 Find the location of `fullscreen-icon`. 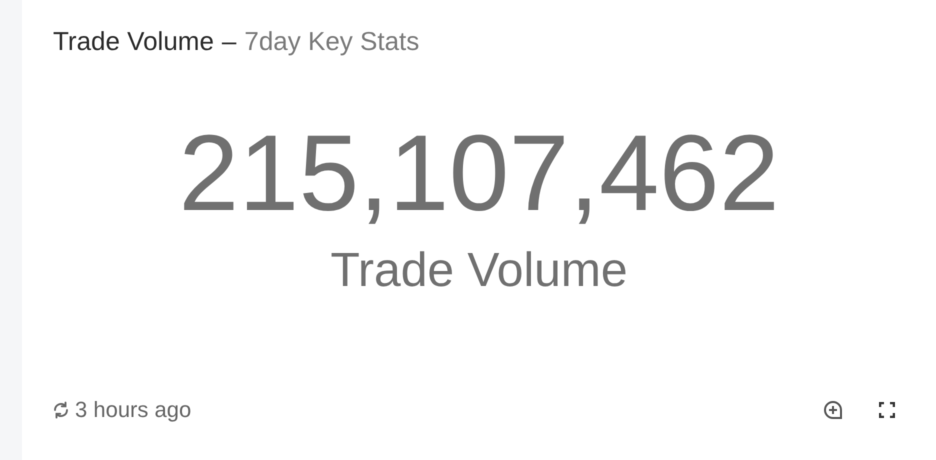

fullscreen-icon is located at coordinates (887, 409).